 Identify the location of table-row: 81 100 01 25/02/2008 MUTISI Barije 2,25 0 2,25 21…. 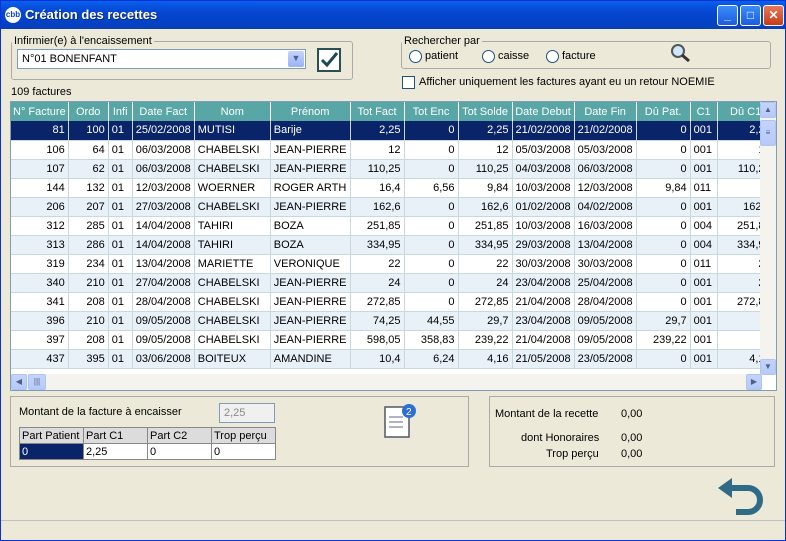
(393, 131).